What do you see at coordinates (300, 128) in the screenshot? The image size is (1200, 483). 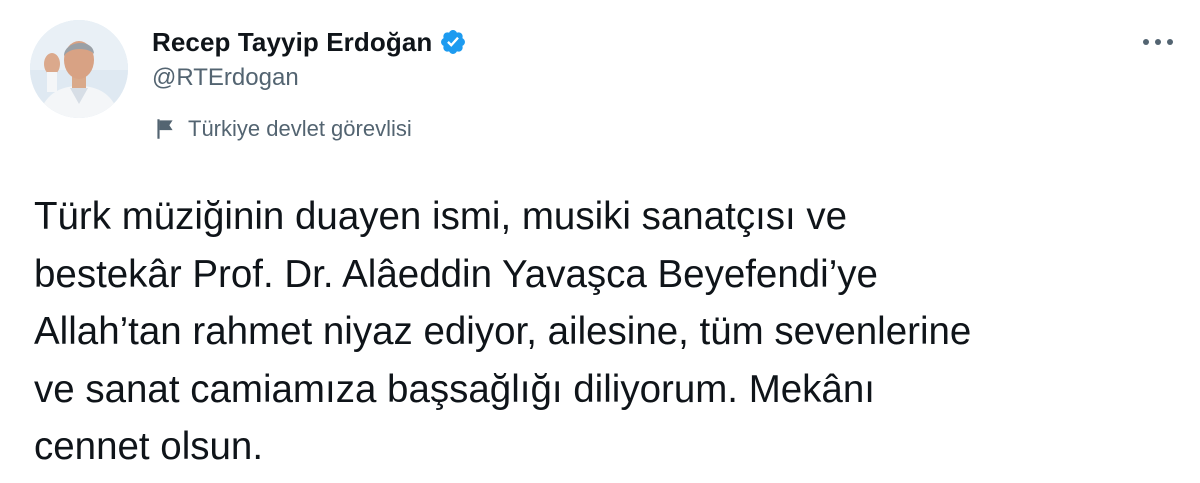 I see `account-label-text: Türkiye devlet görevlisi` at bounding box center [300, 128].